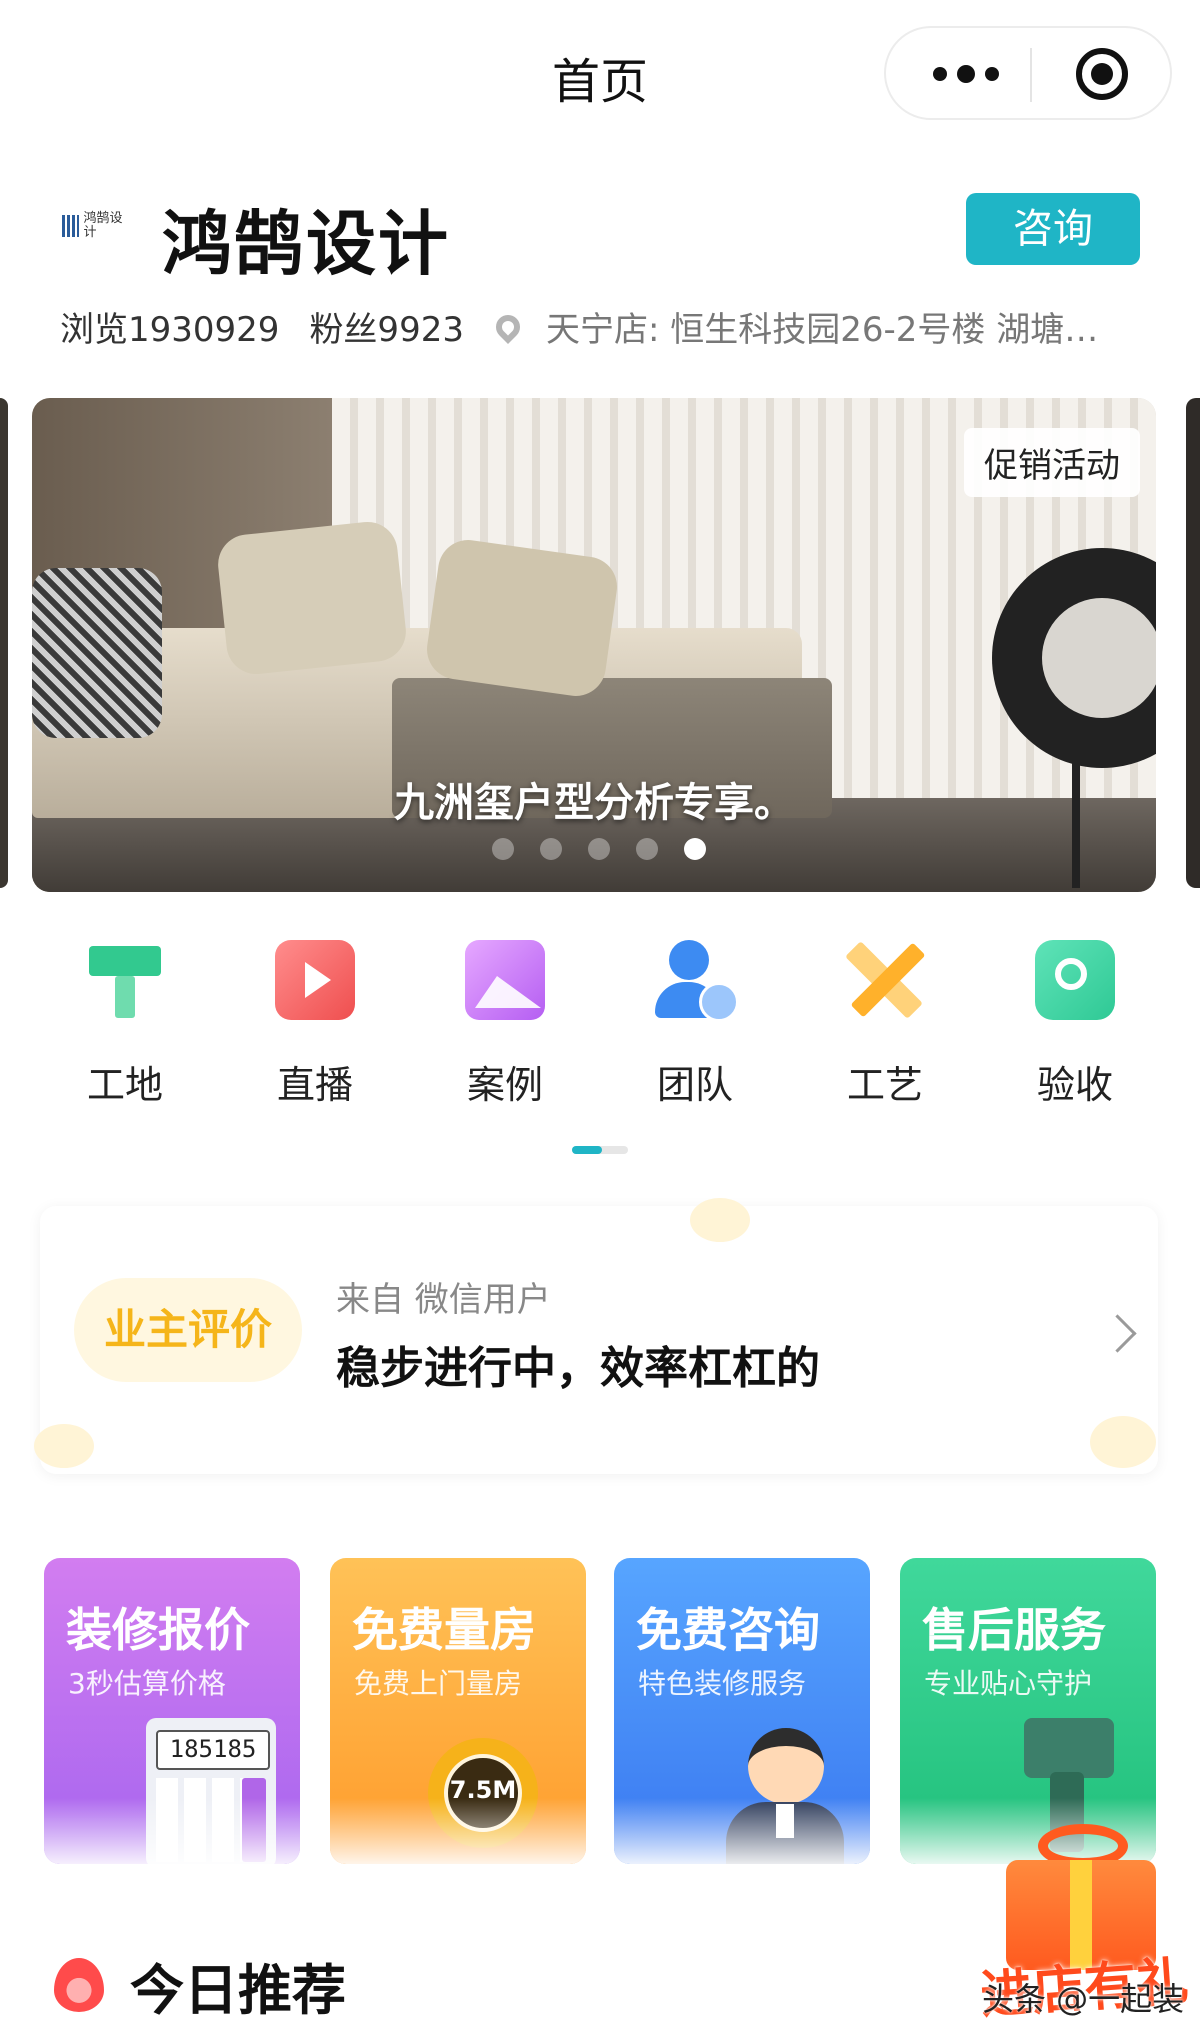 Image resolution: width=1200 pixels, height=2036 pixels. What do you see at coordinates (1117, 1333) in the screenshot?
I see `chevron-right-icon` at bounding box center [1117, 1333].